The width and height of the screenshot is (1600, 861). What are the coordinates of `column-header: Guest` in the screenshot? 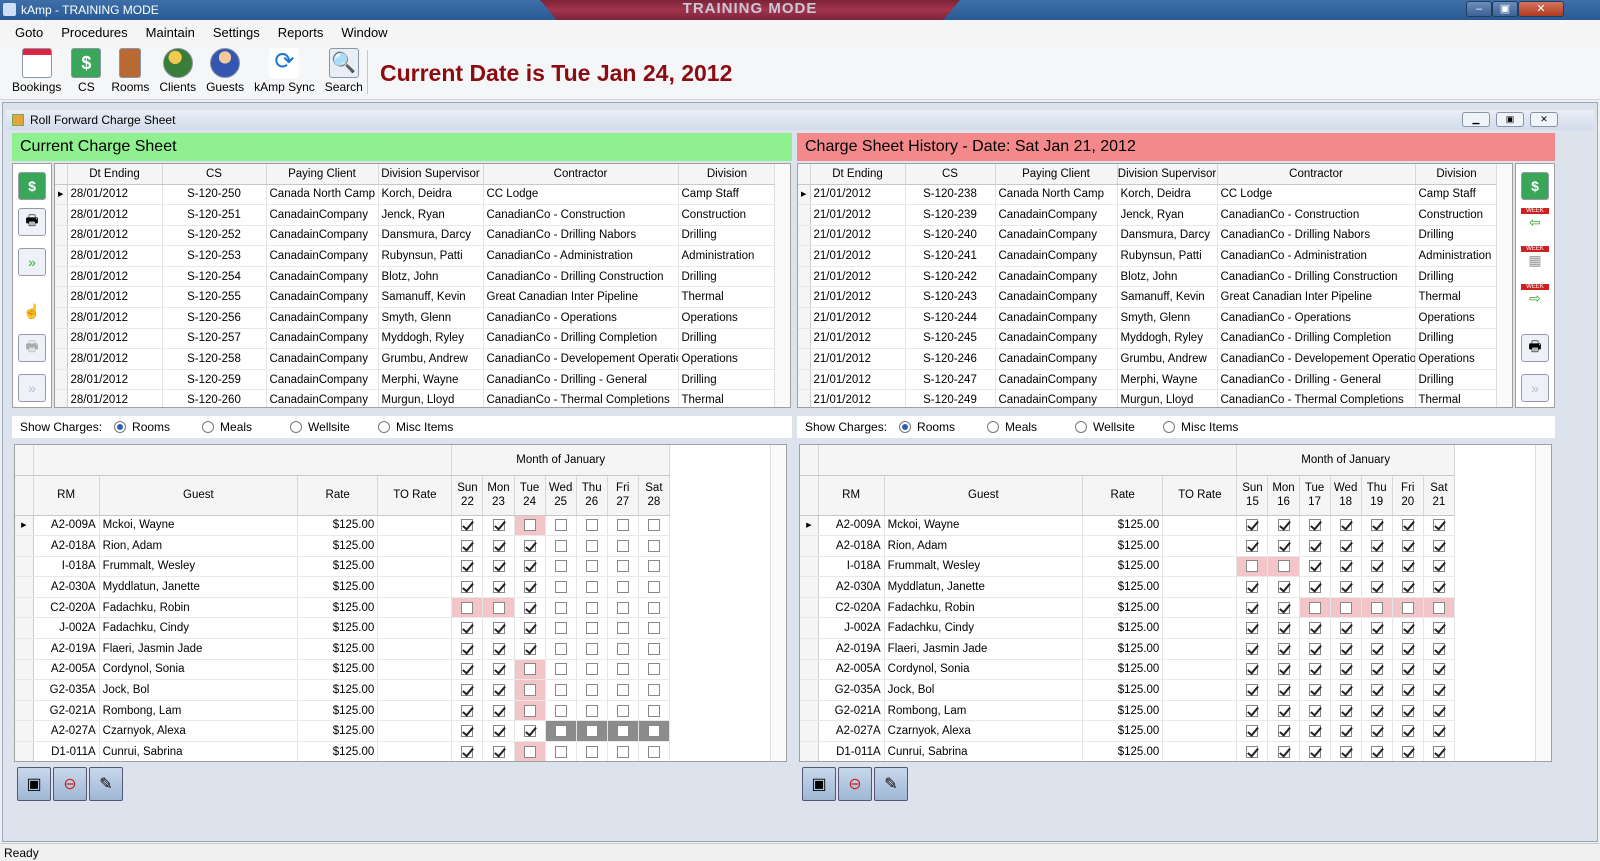 It's located at (199, 495).